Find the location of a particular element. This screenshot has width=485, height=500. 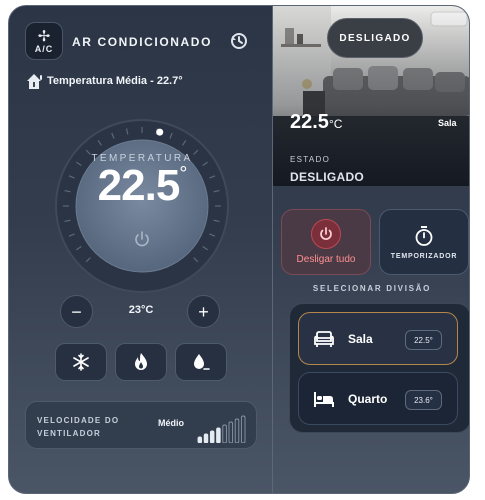

fan-speed-value: Médio is located at coordinates (171, 423).